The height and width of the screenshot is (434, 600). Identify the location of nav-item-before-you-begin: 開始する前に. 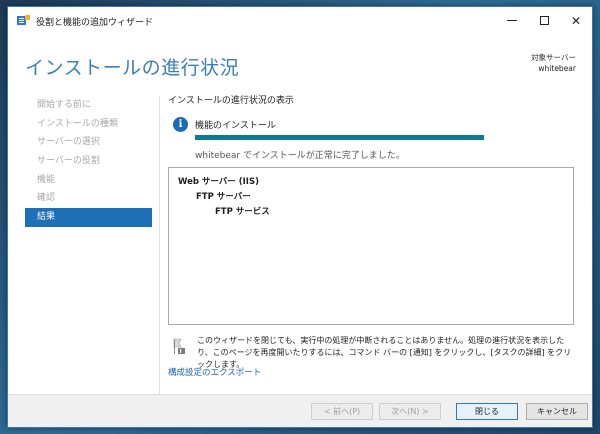
(64, 105).